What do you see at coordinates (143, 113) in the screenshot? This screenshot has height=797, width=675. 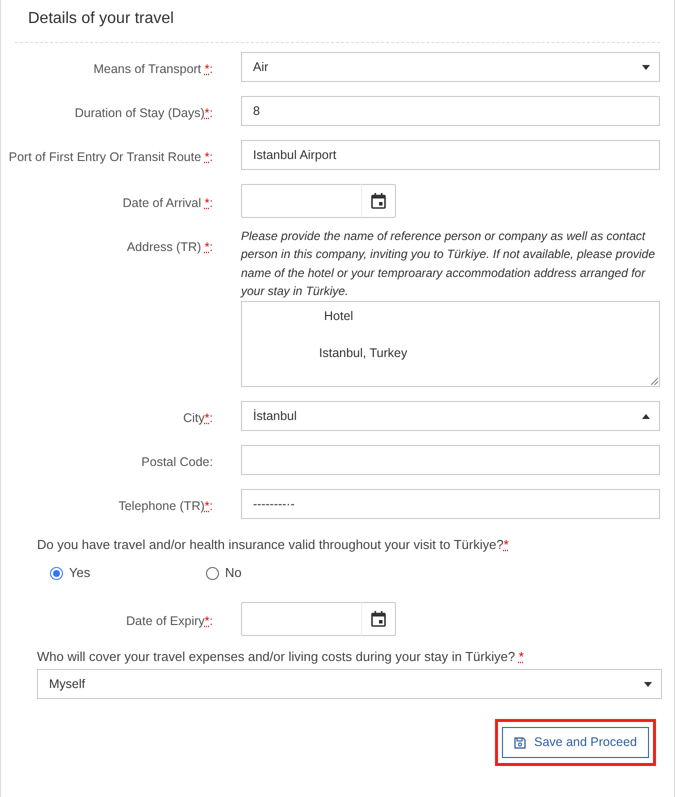 I see `field-label: Duration of Stay (Days)*:` at bounding box center [143, 113].